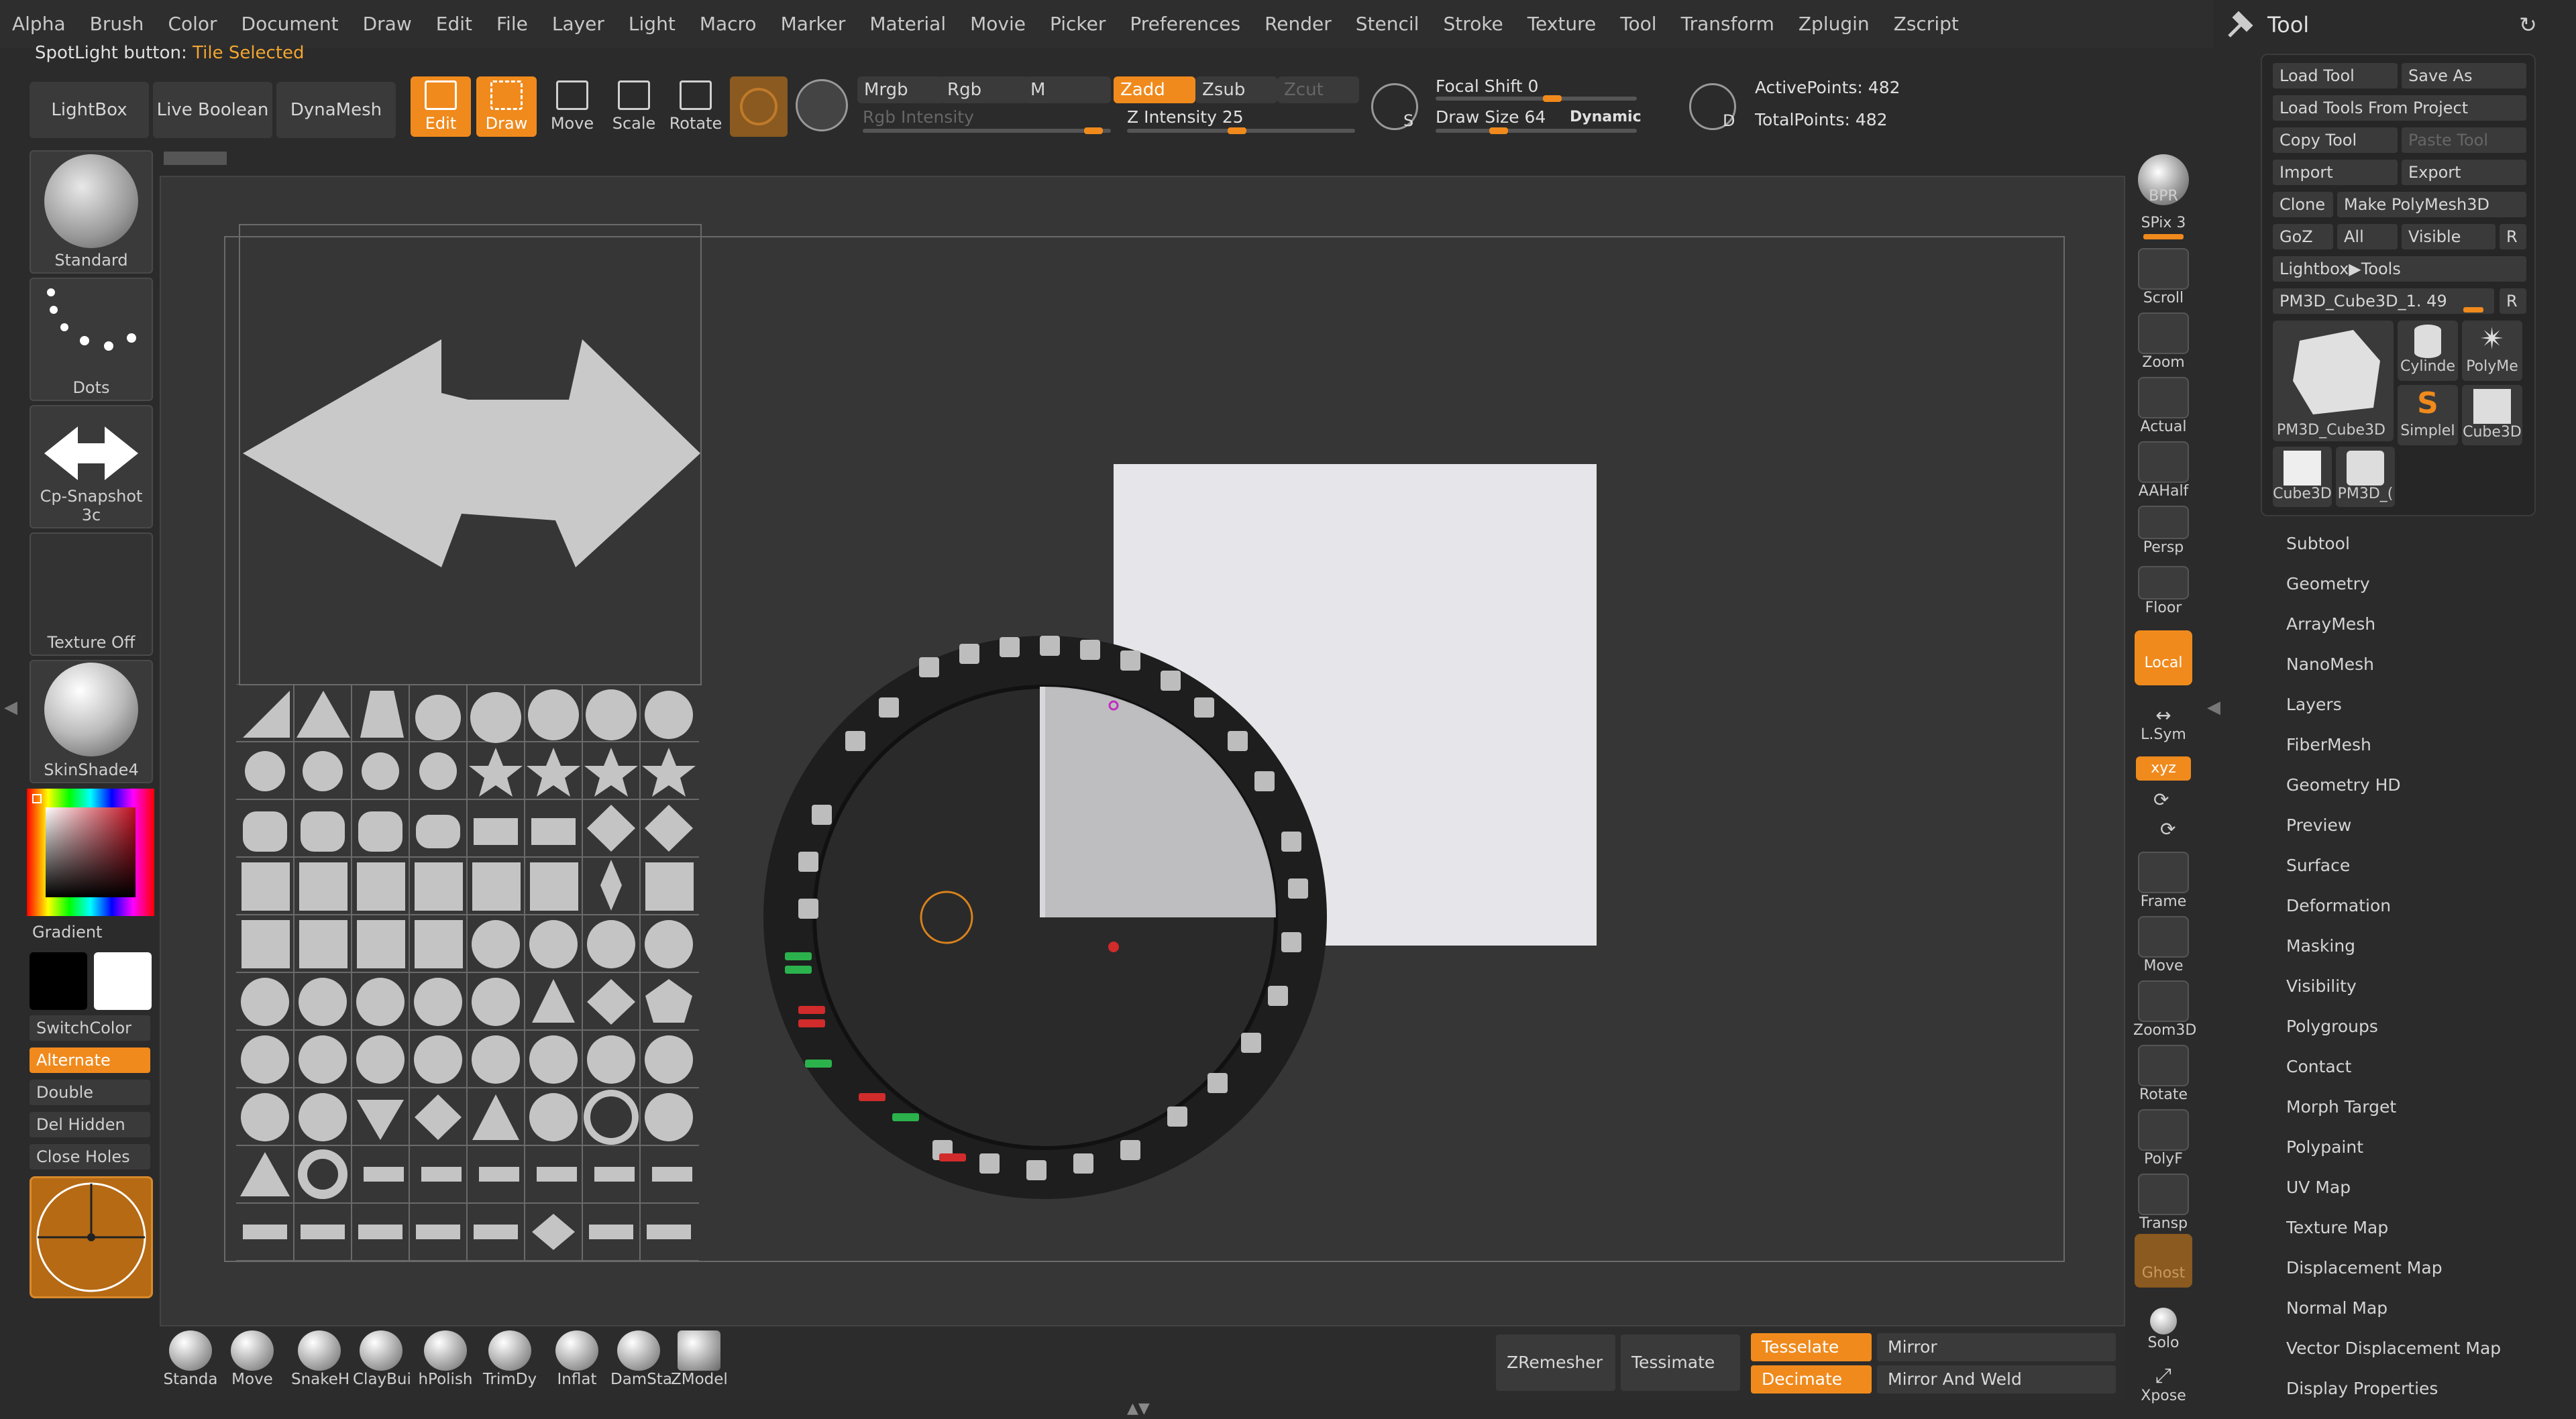 This screenshot has height=1419, width=2576. I want to click on scroll-button: Scroll, so click(2163, 277).